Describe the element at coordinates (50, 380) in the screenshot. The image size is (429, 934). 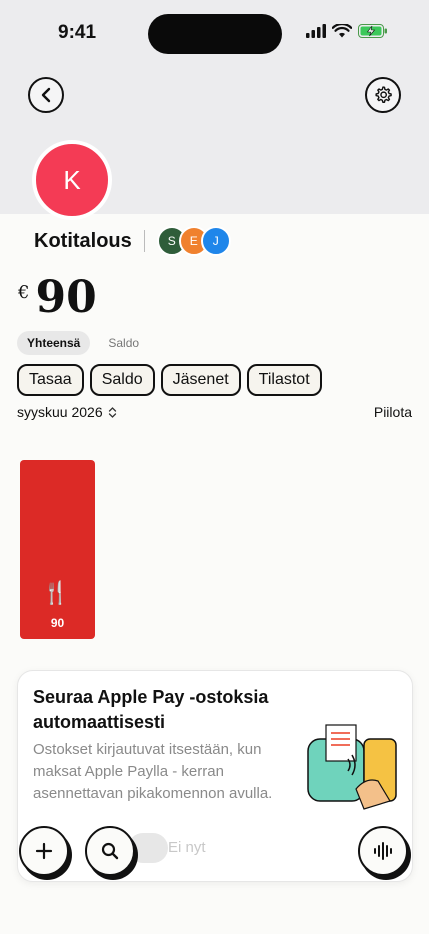
I see `settle-chip: Tasaa` at that location.